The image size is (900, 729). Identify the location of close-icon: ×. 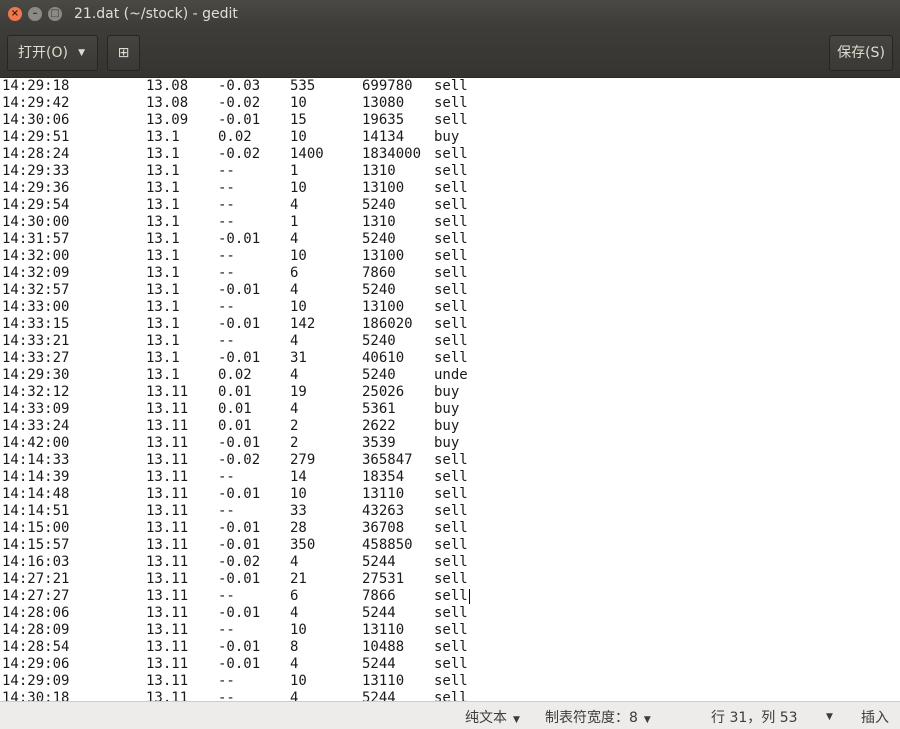
(15, 14).